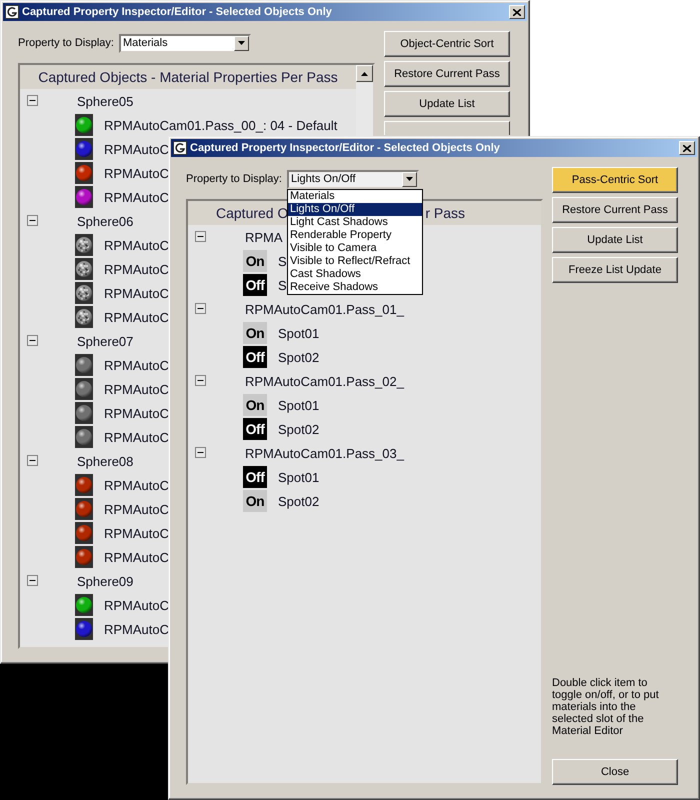 The image size is (700, 800). I want to click on scroll-up-button, so click(364, 73).